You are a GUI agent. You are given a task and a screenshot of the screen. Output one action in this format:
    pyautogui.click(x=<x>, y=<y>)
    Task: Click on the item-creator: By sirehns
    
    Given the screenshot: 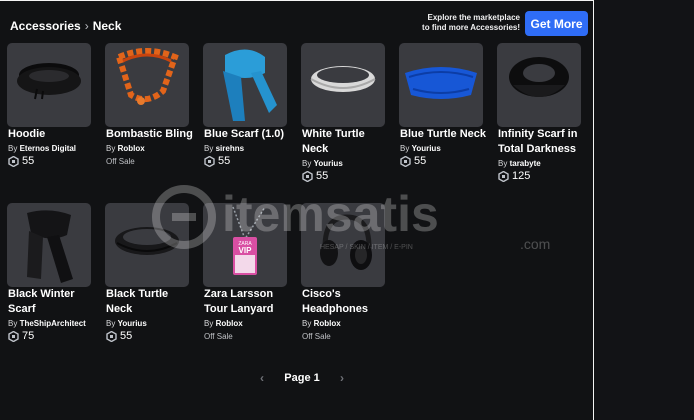 What is the action you would take?
    pyautogui.click(x=224, y=148)
    